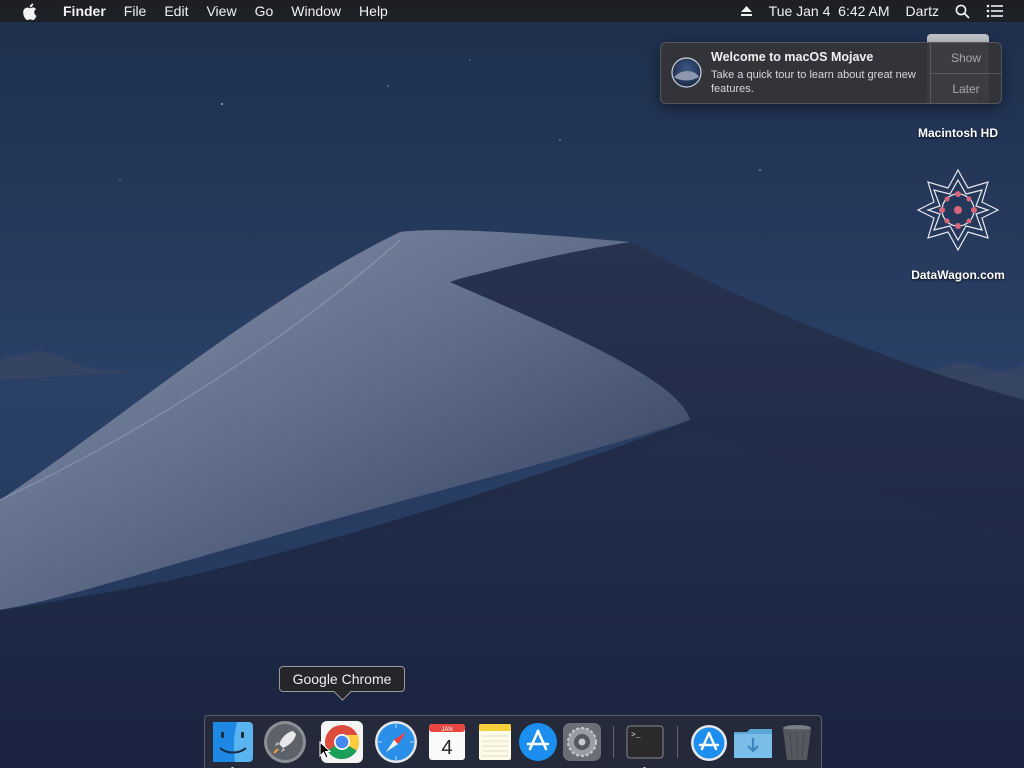 The image size is (1024, 768). I want to click on menu-file: File, so click(135, 11).